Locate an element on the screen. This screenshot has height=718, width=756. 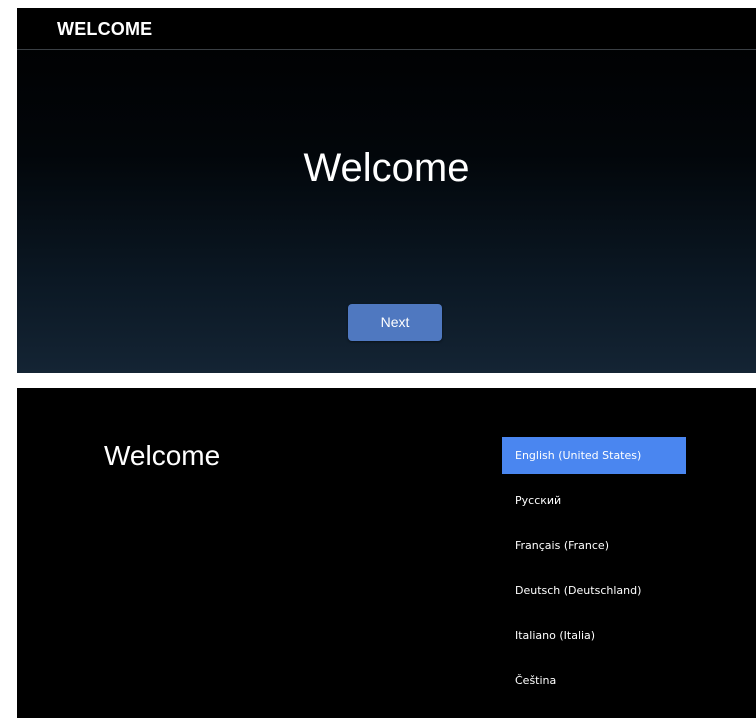
top-header-bar: WELCOME is located at coordinates (386, 29).